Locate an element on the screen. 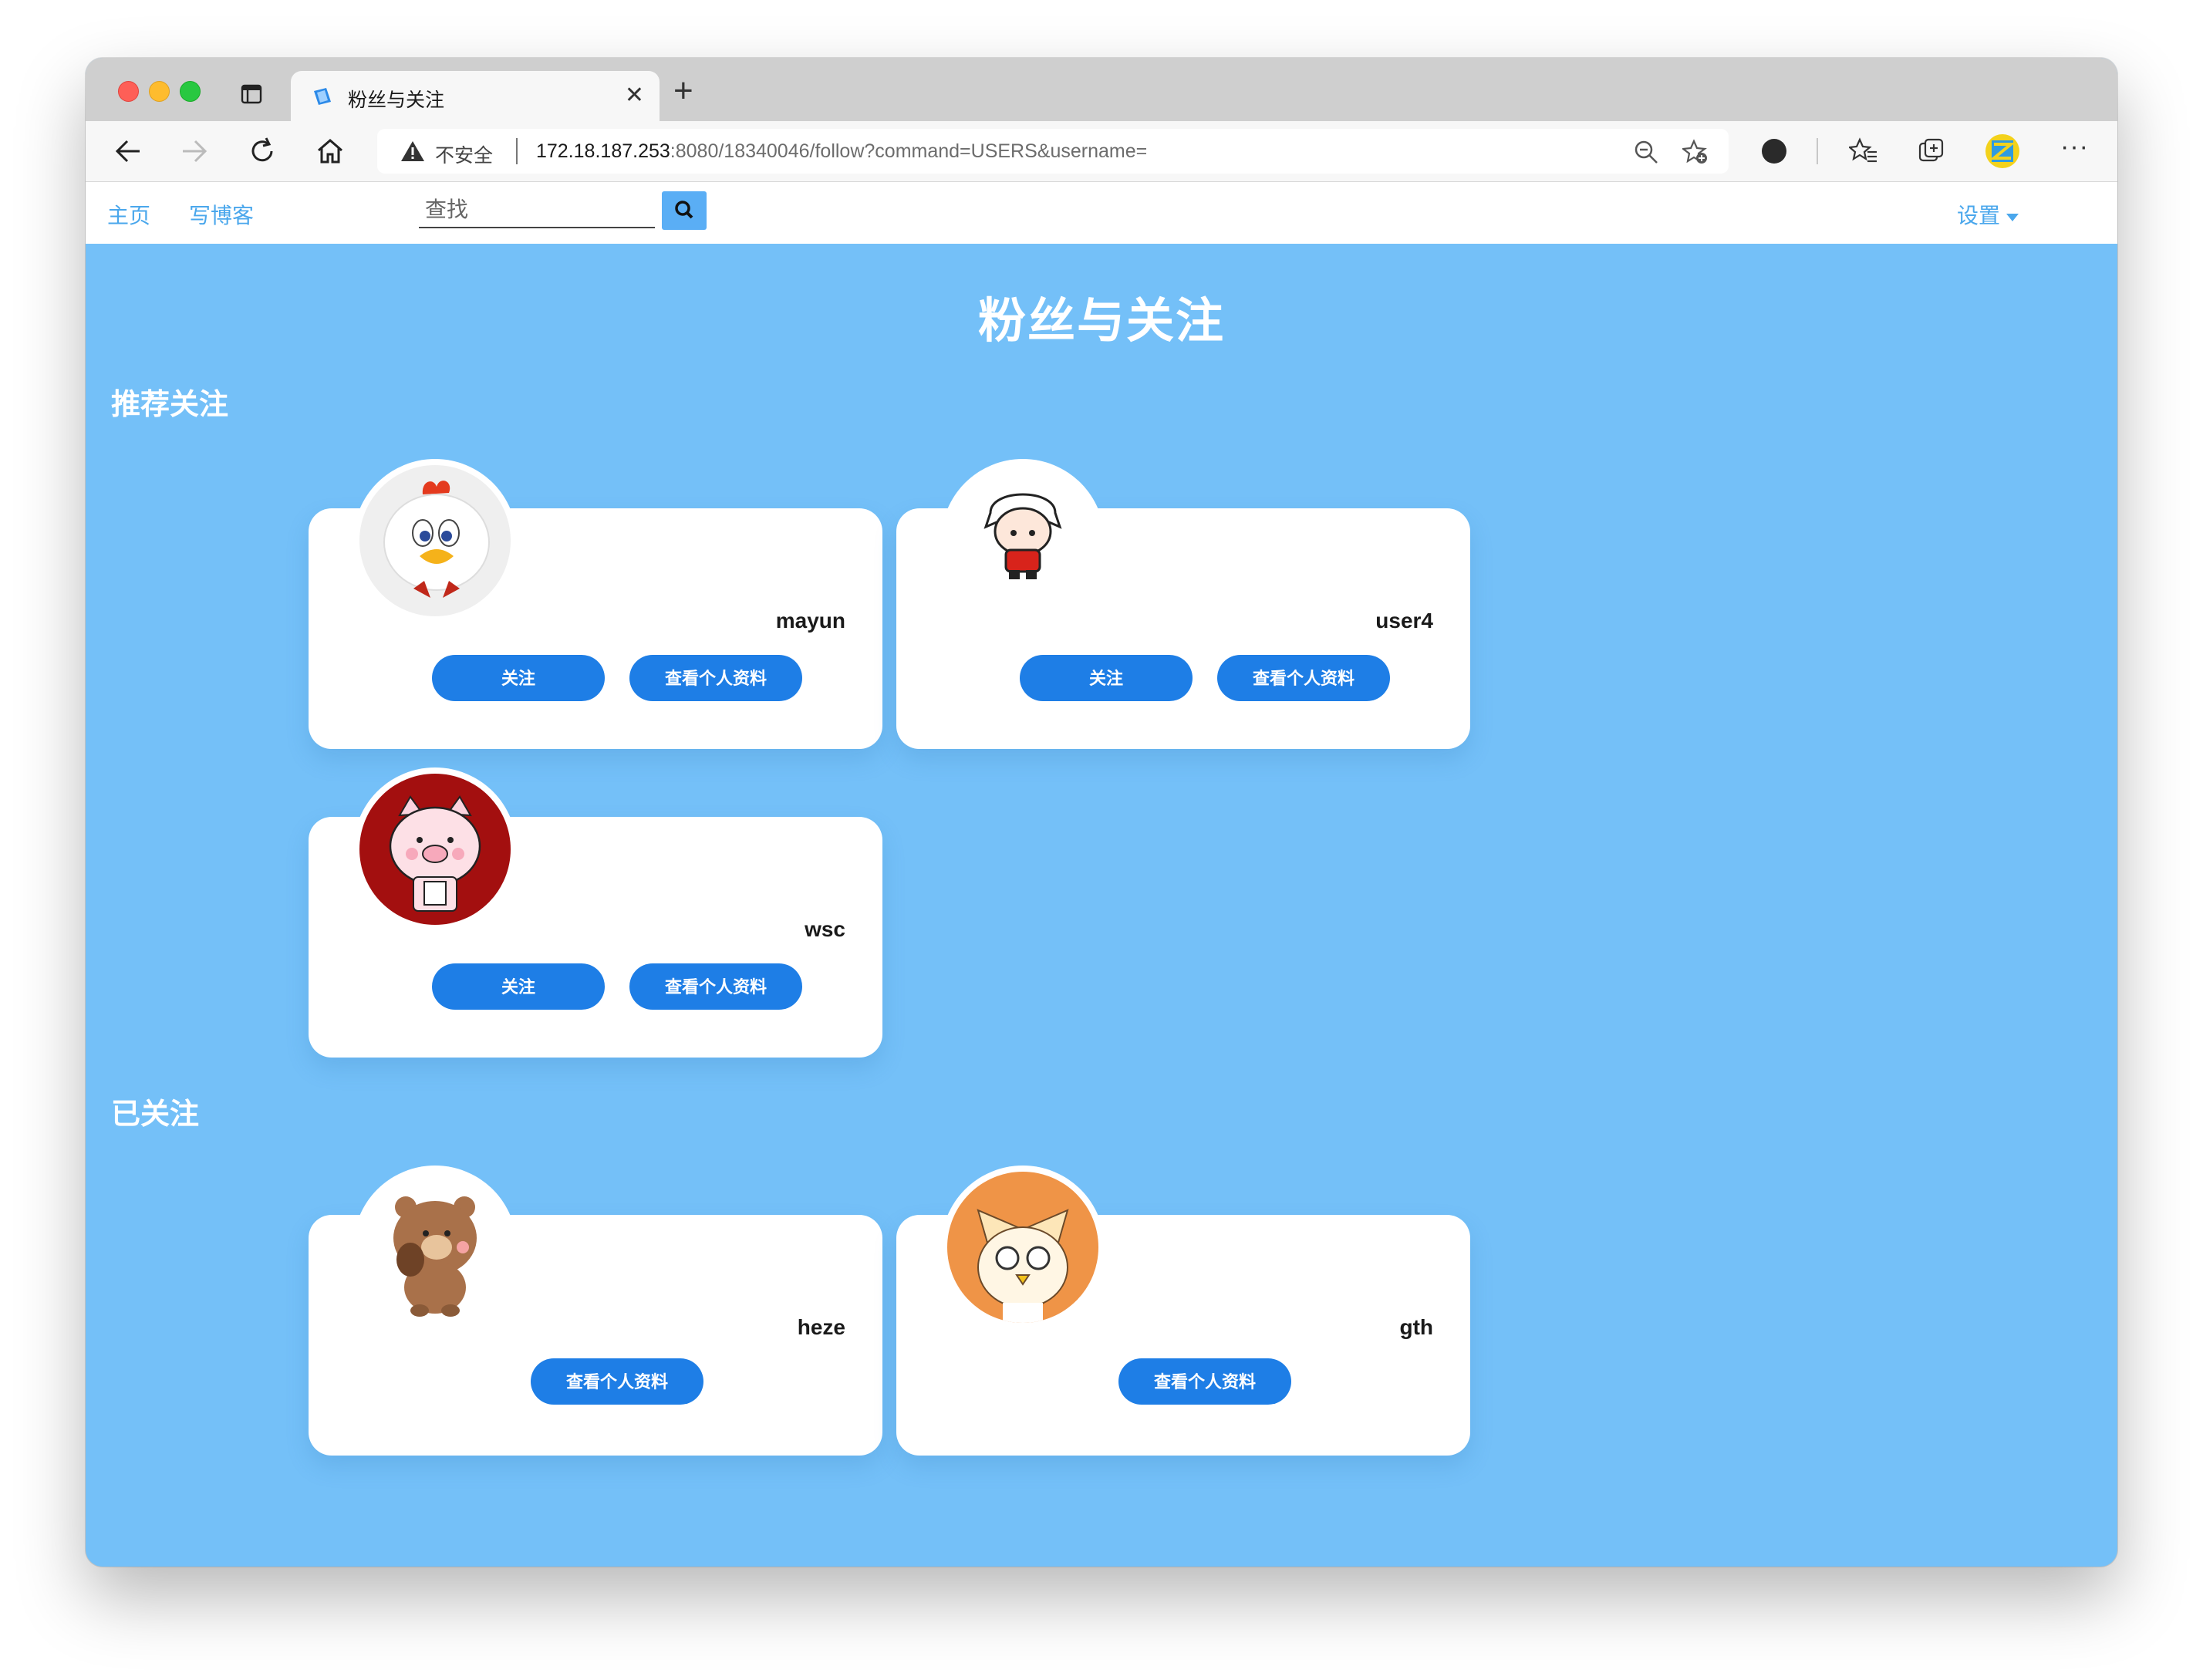 The height and width of the screenshot is (1680, 2203). cat-icon is located at coordinates (1023, 1247).